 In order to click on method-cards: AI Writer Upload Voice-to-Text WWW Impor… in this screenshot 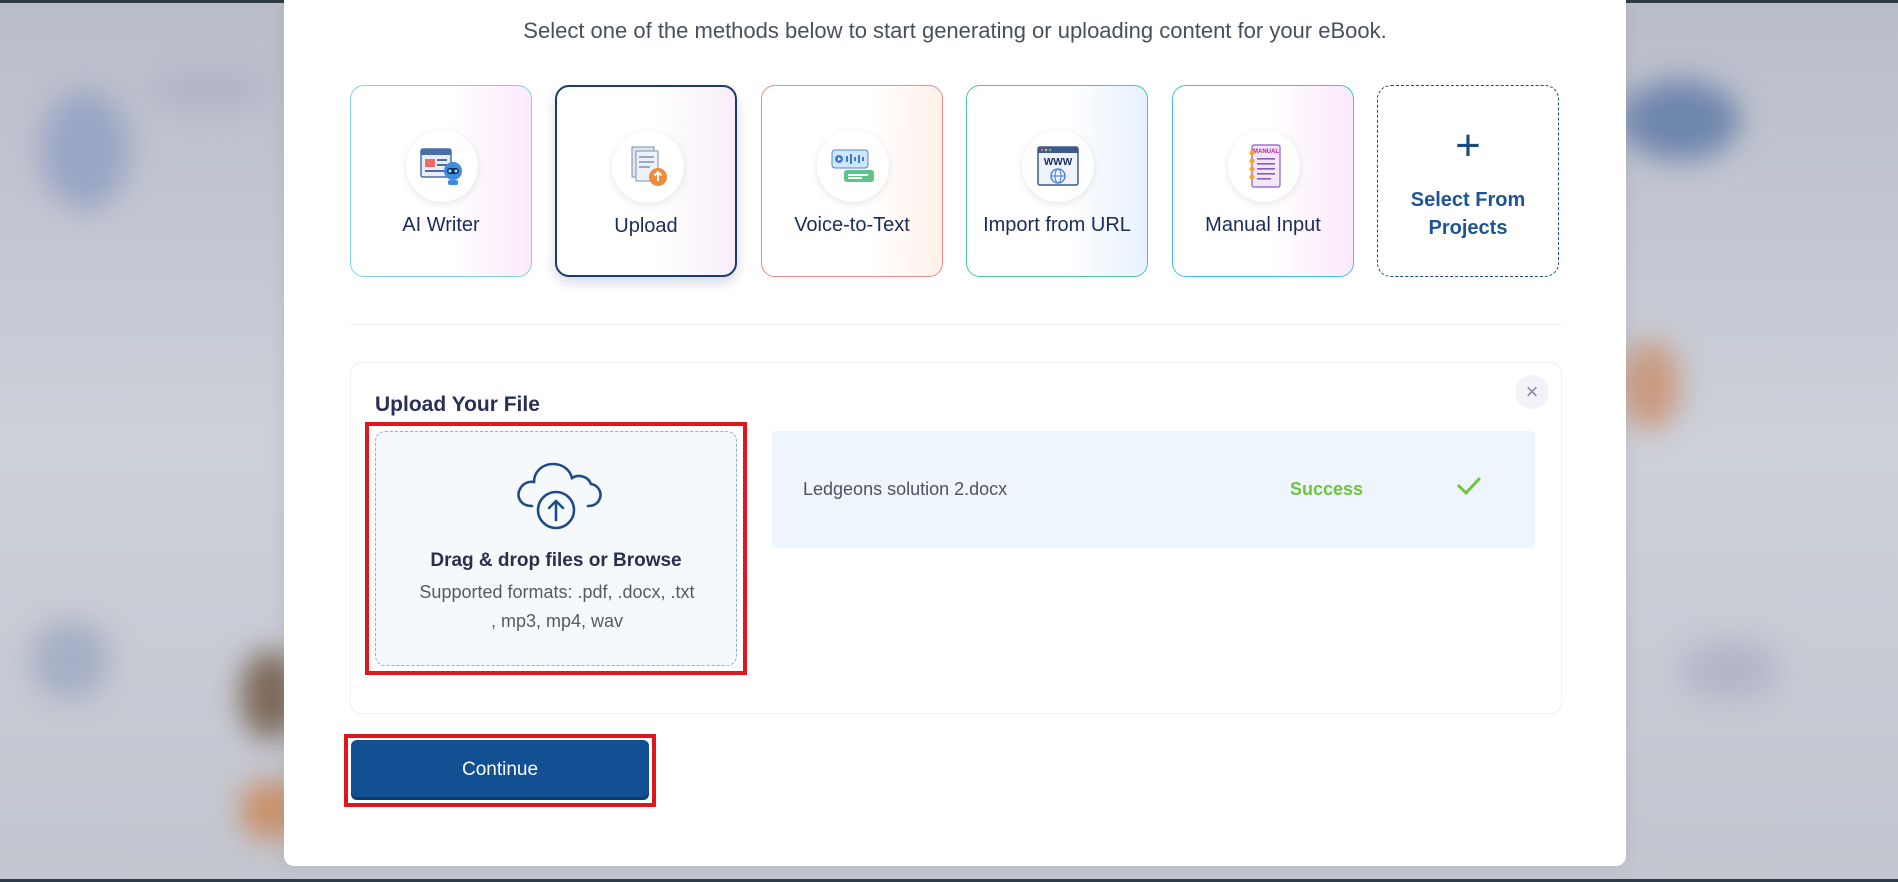, I will do `click(956, 181)`.